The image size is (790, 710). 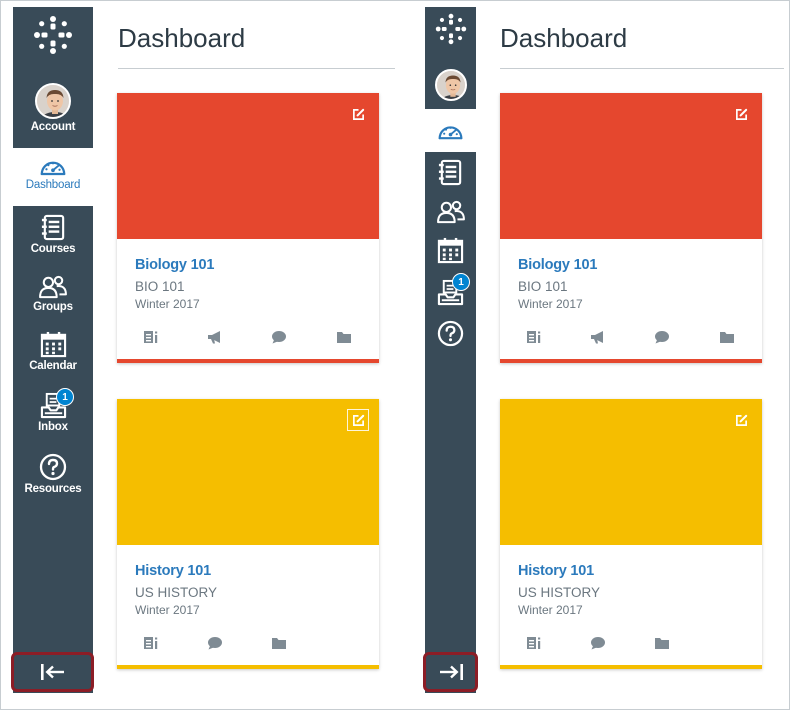 I want to click on calendar-icon, so click(x=450, y=250).